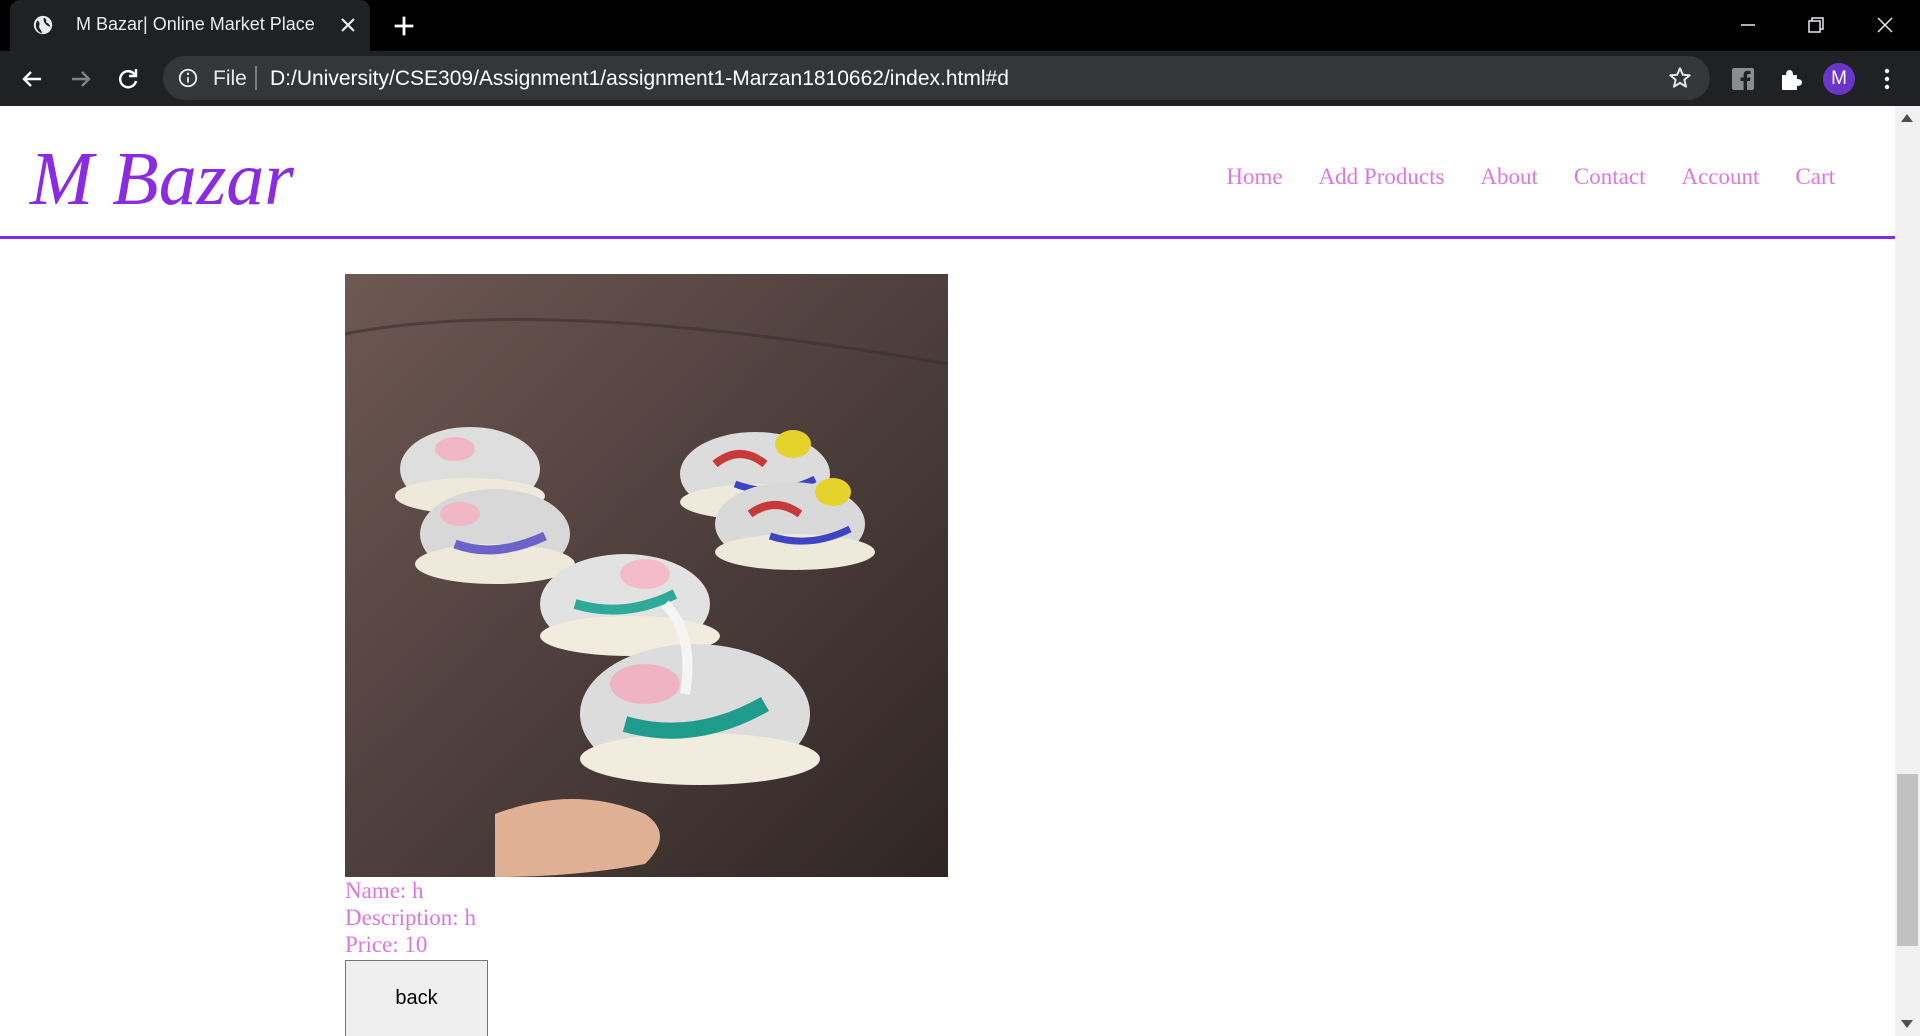 The width and height of the screenshot is (1920, 1036). I want to click on back-button: back, so click(416, 998).